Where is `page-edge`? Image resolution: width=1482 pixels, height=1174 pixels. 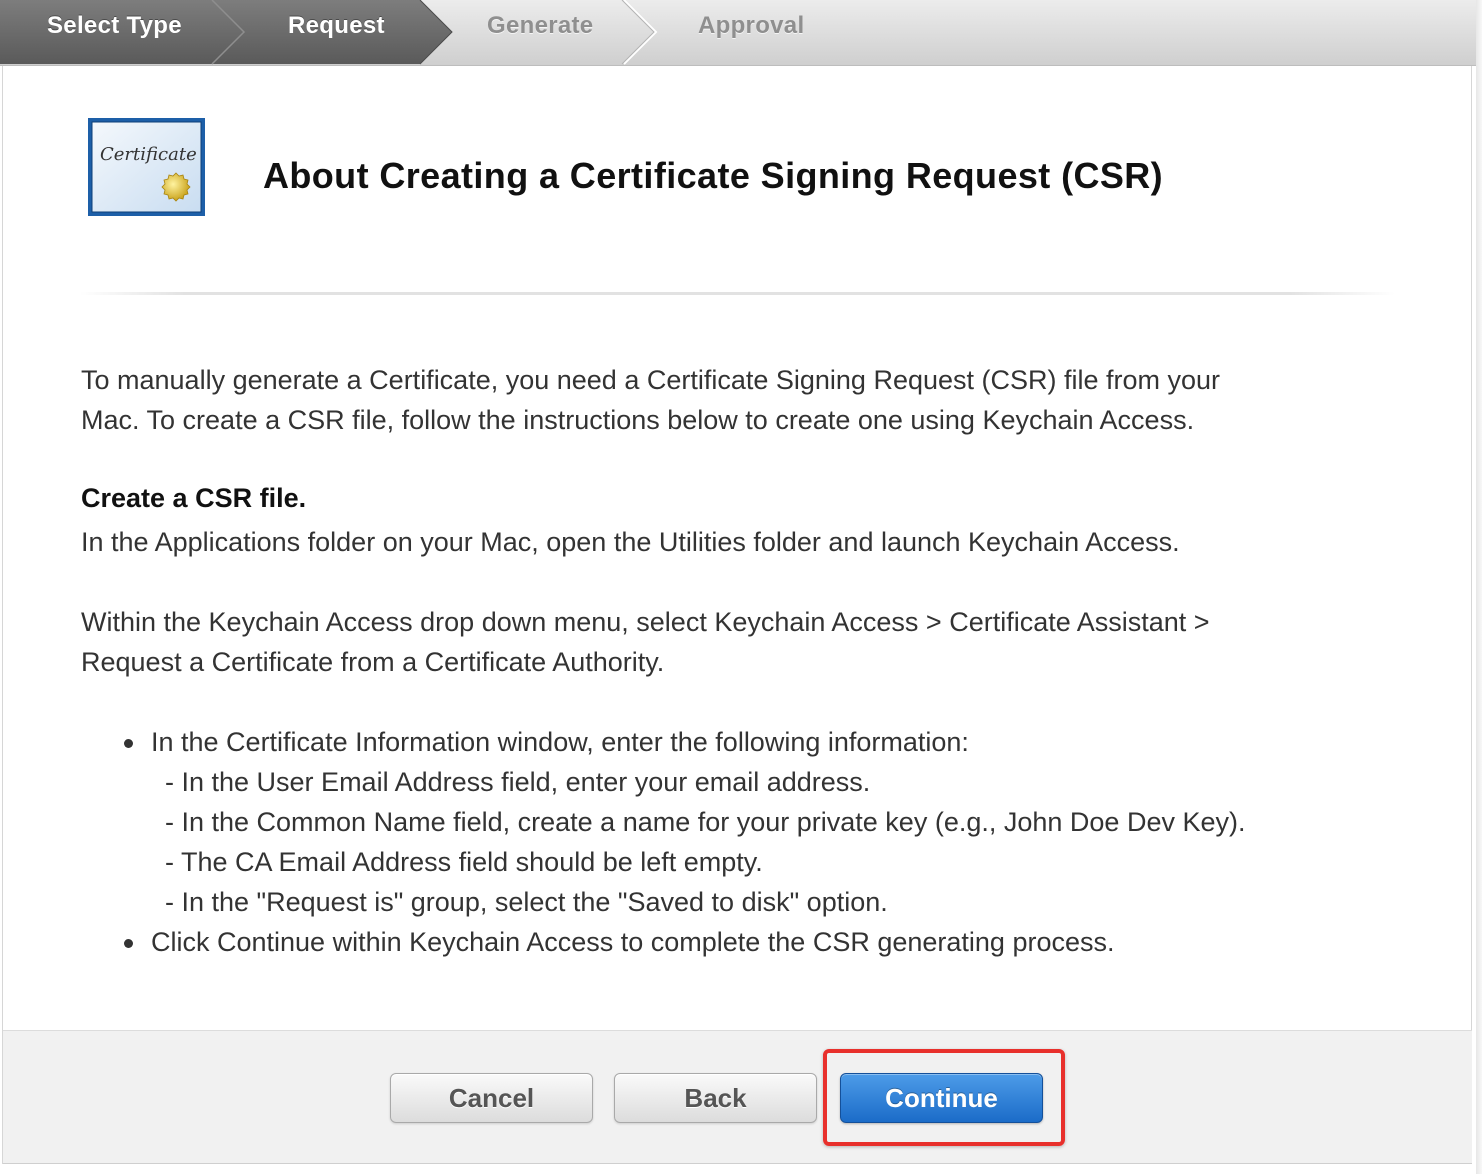 page-edge is located at coordinates (1479, 587).